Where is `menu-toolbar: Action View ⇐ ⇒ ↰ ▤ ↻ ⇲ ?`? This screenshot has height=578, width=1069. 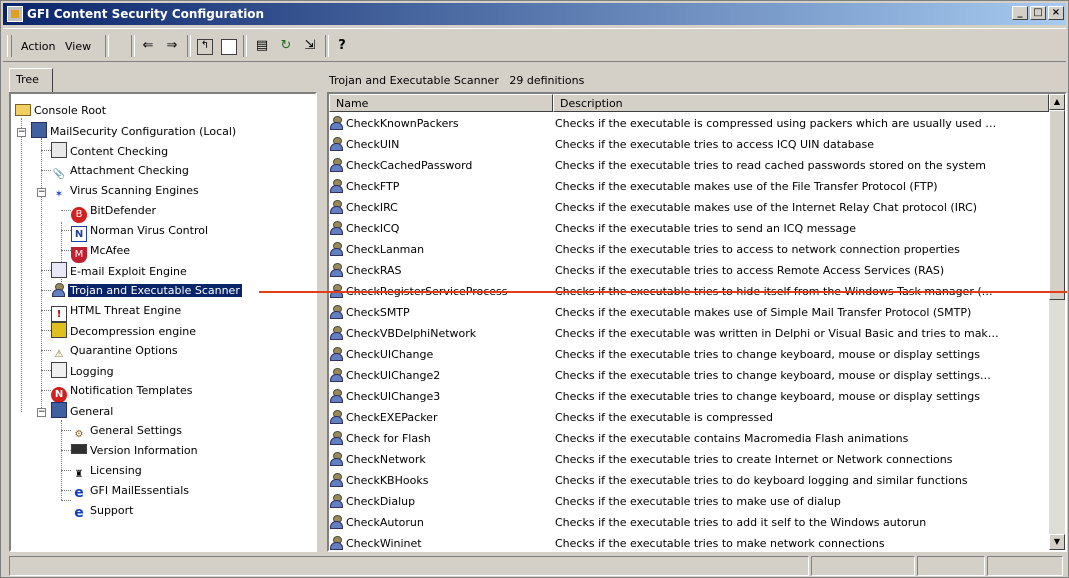 menu-toolbar: Action View ⇐ ⇒ ↰ ▤ ↻ ⇲ ? is located at coordinates (534, 45).